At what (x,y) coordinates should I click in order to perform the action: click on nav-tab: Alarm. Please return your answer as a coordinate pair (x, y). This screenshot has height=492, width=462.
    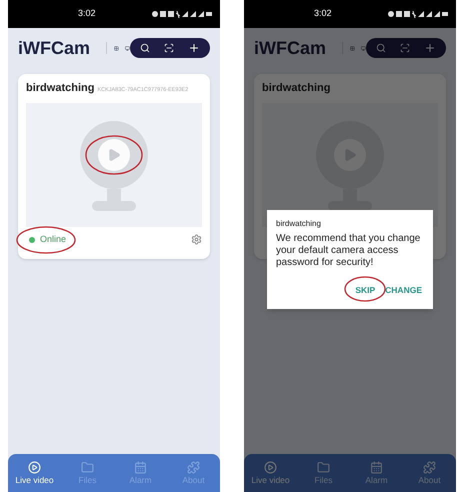
    Looking at the image, I should click on (376, 473).